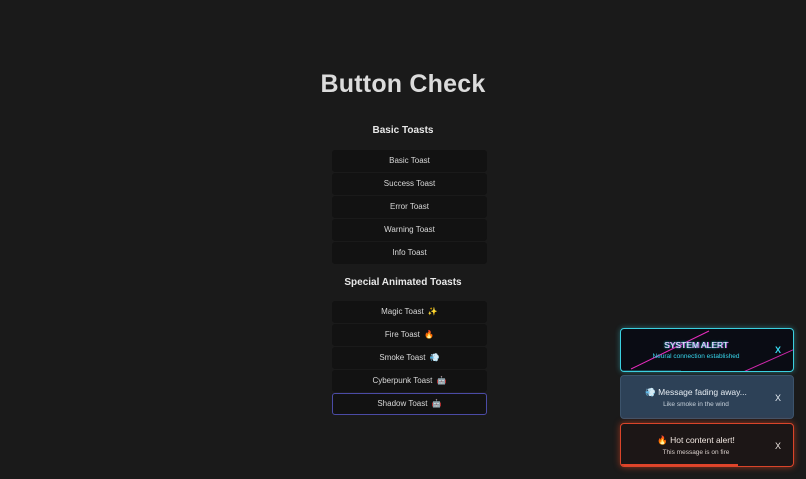 The height and width of the screenshot is (479, 806). What do you see at coordinates (402, 334) in the screenshot?
I see `button-label: Fire Toast` at bounding box center [402, 334].